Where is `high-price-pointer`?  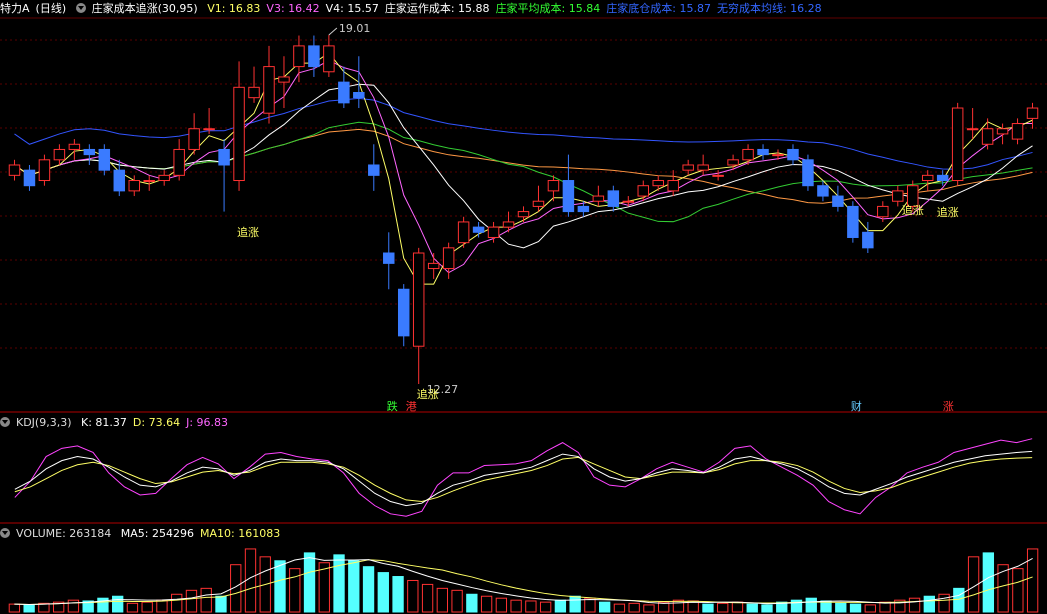
high-price-pointer is located at coordinates (333, 31).